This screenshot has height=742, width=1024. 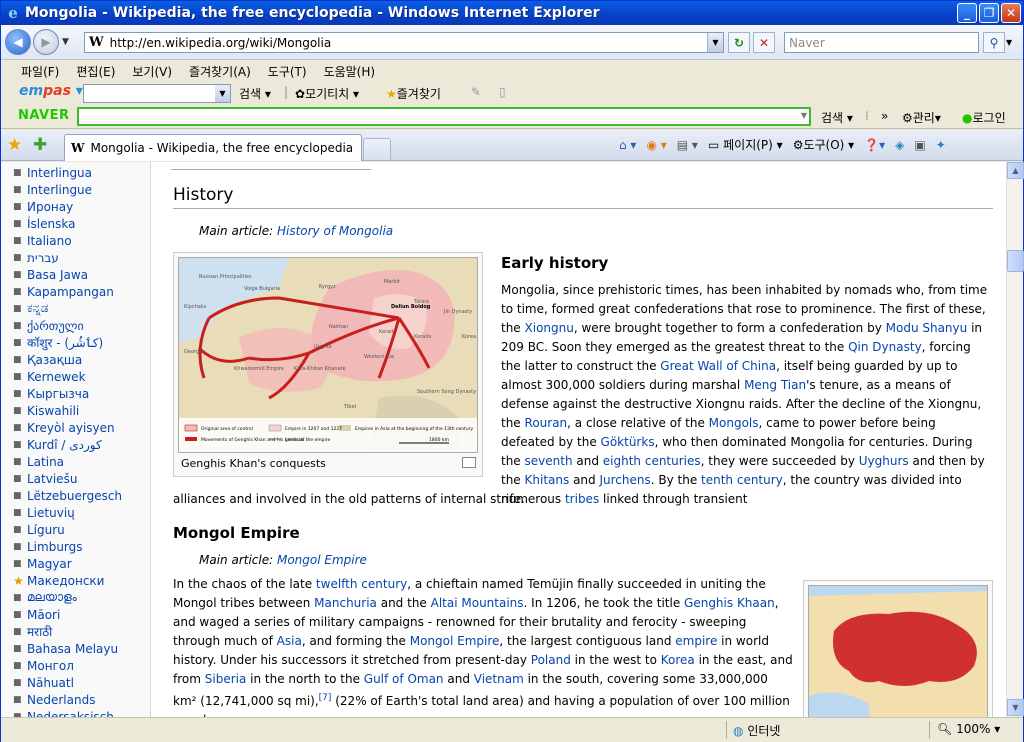 What do you see at coordinates (67, 427) in the screenshot?
I see `language-link: ■ Kreyòl ayisyen` at bounding box center [67, 427].